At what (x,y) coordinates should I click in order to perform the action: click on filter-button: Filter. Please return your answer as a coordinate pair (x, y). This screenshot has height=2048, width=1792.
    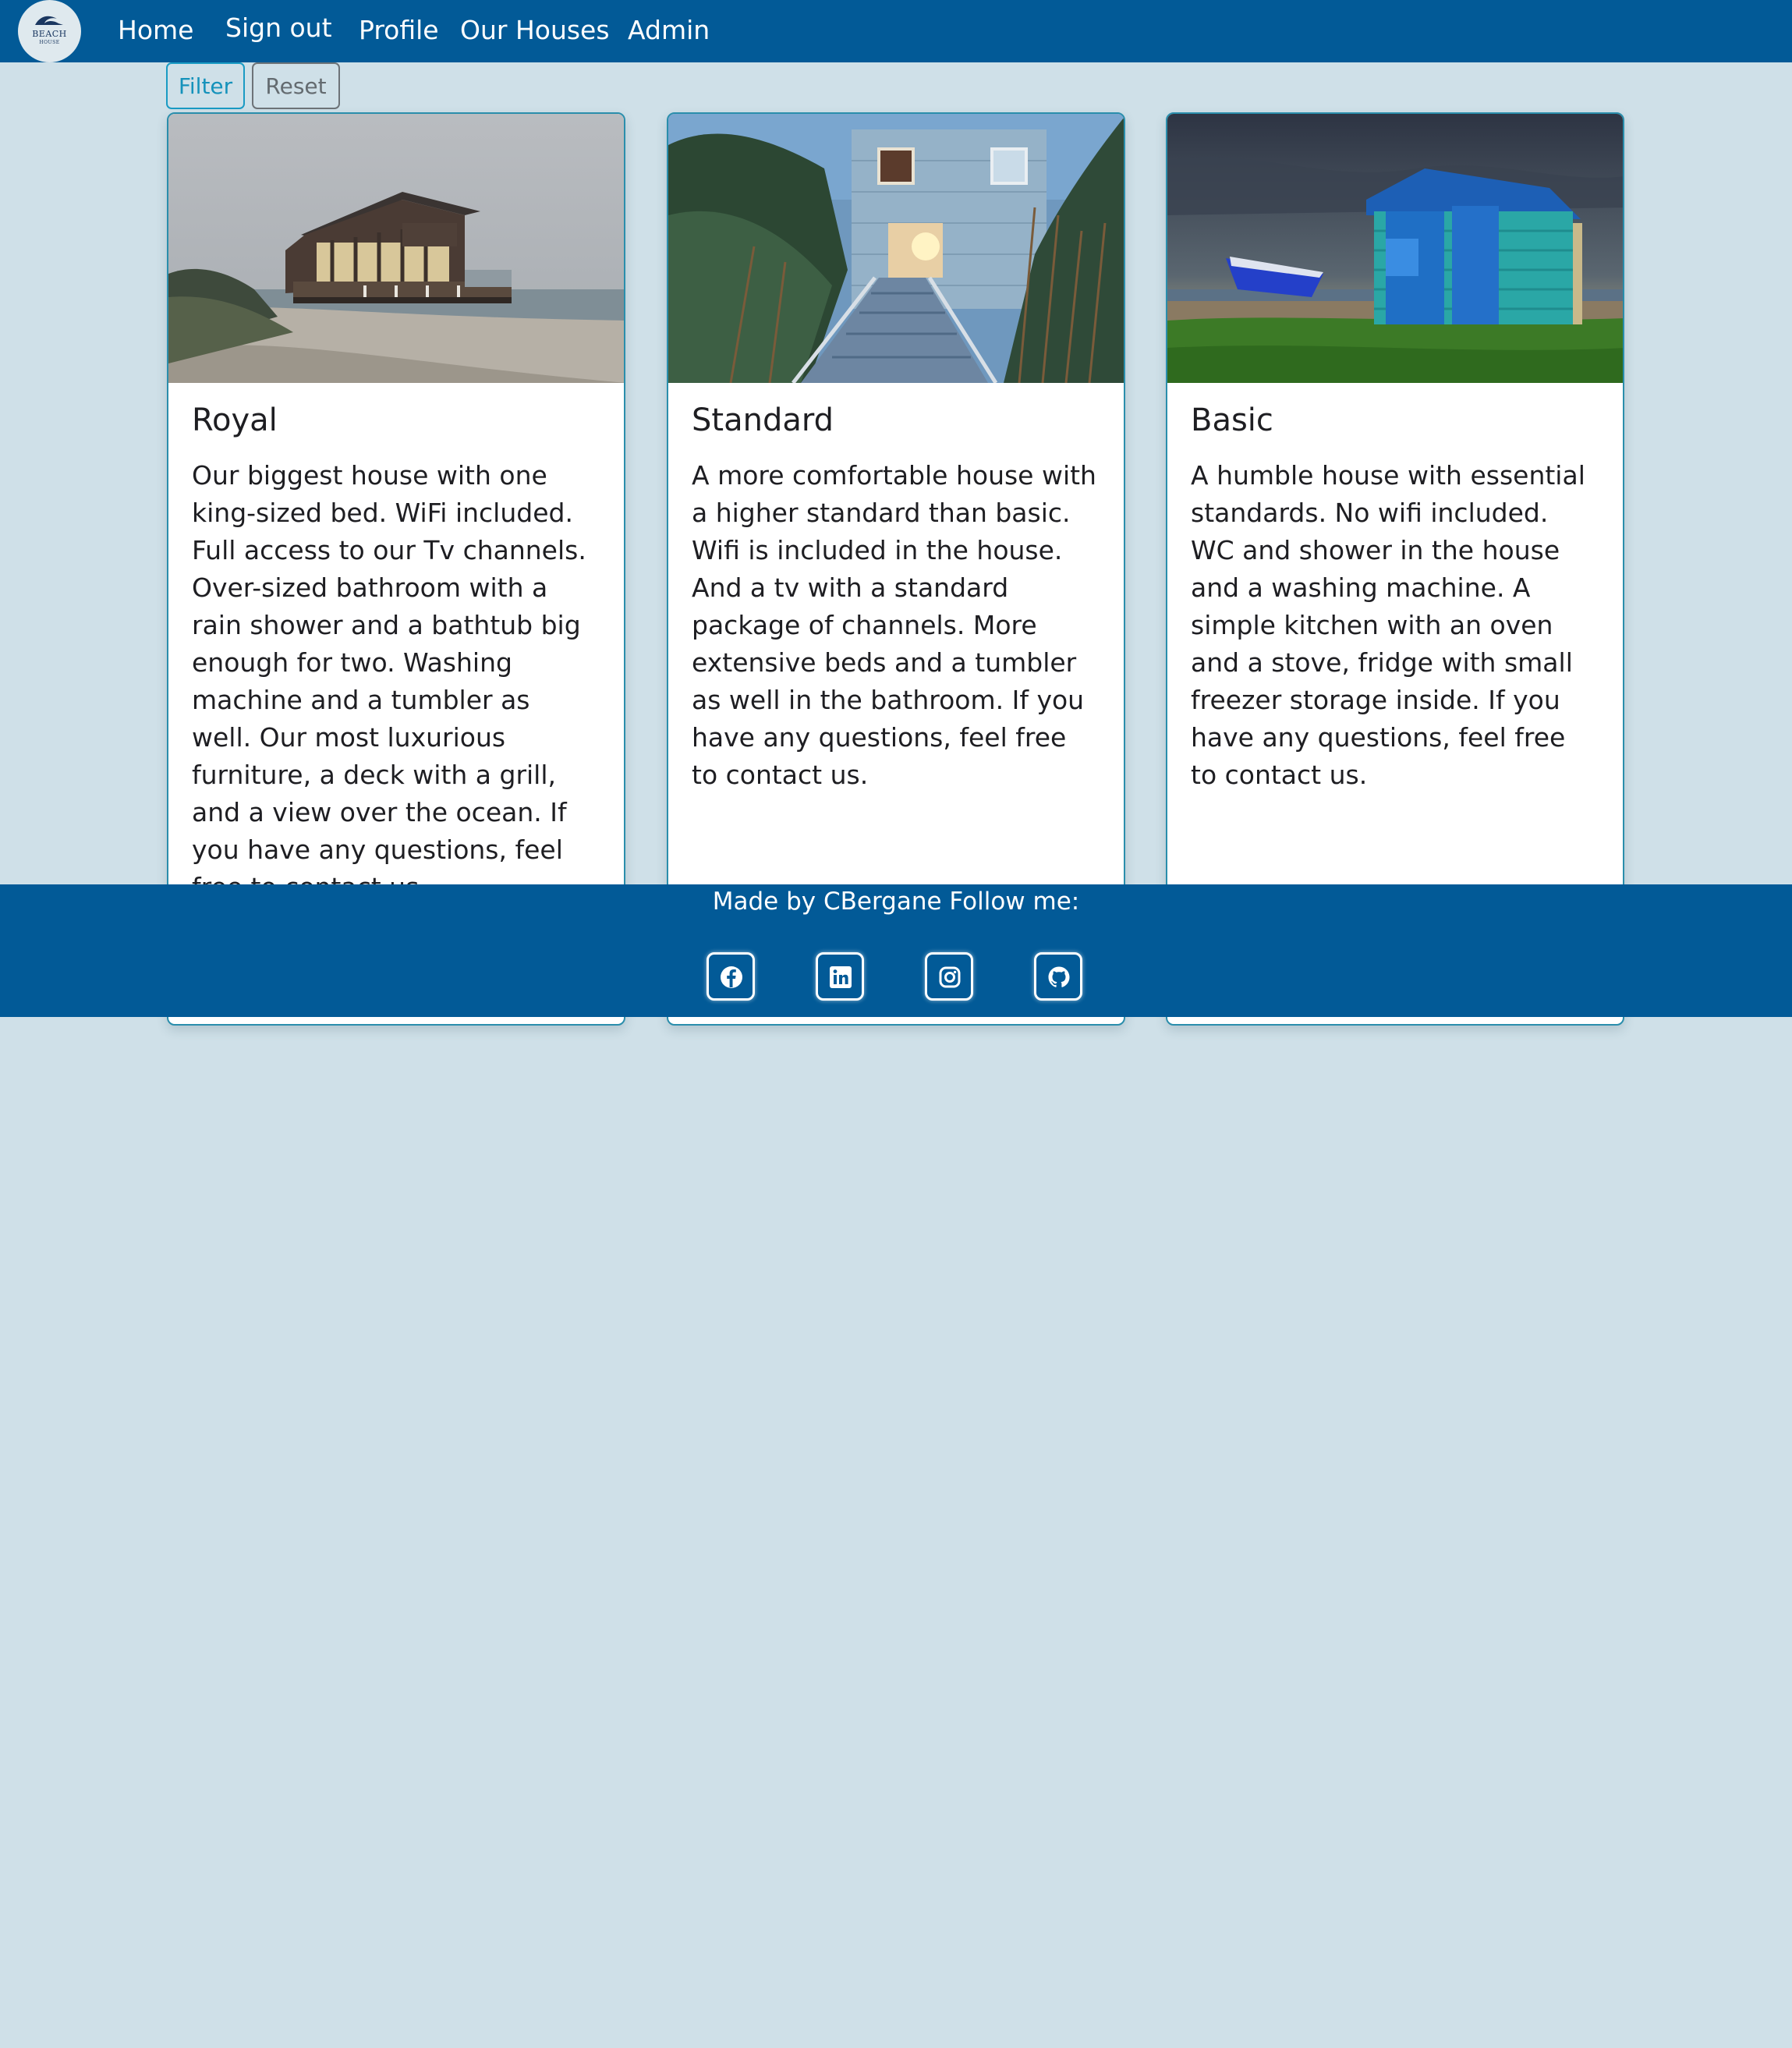
    Looking at the image, I should click on (206, 85).